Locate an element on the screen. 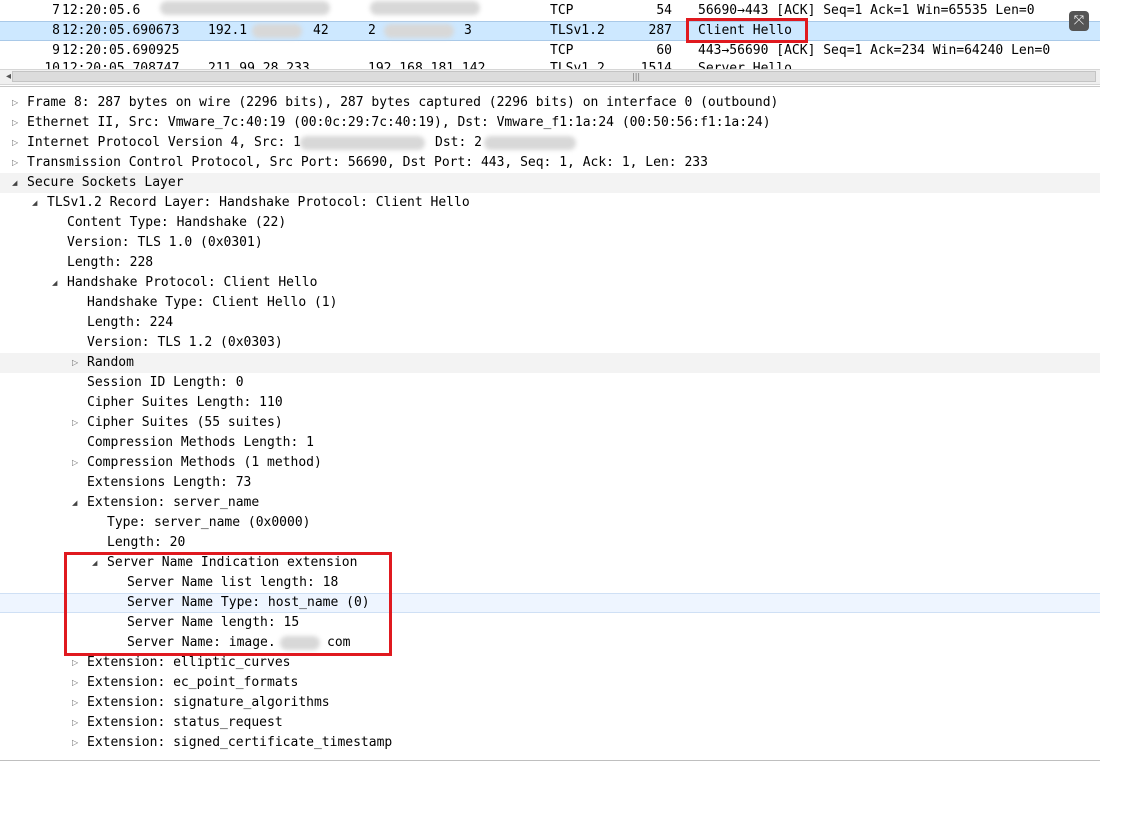  packet-no: 8 is located at coordinates (56, 30).